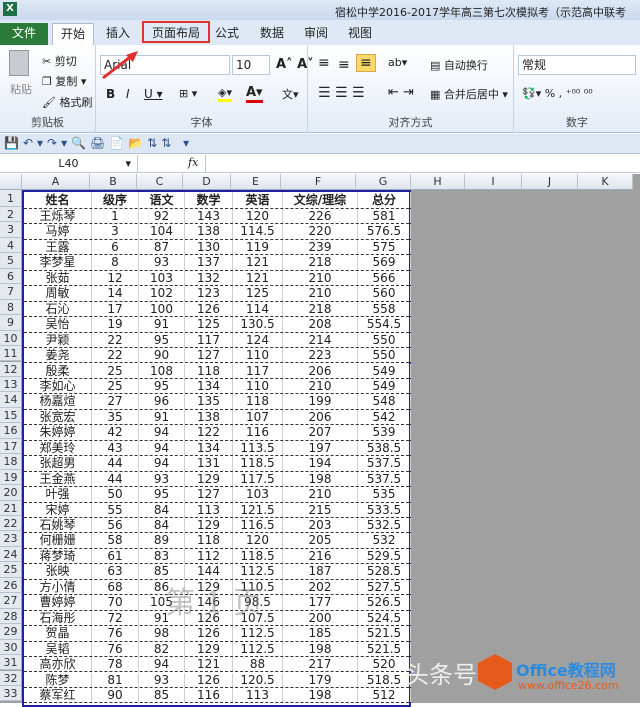 The height and width of the screenshot is (707, 640). What do you see at coordinates (115, 479) in the screenshot?
I see `table-cell: 44` at bounding box center [115, 479].